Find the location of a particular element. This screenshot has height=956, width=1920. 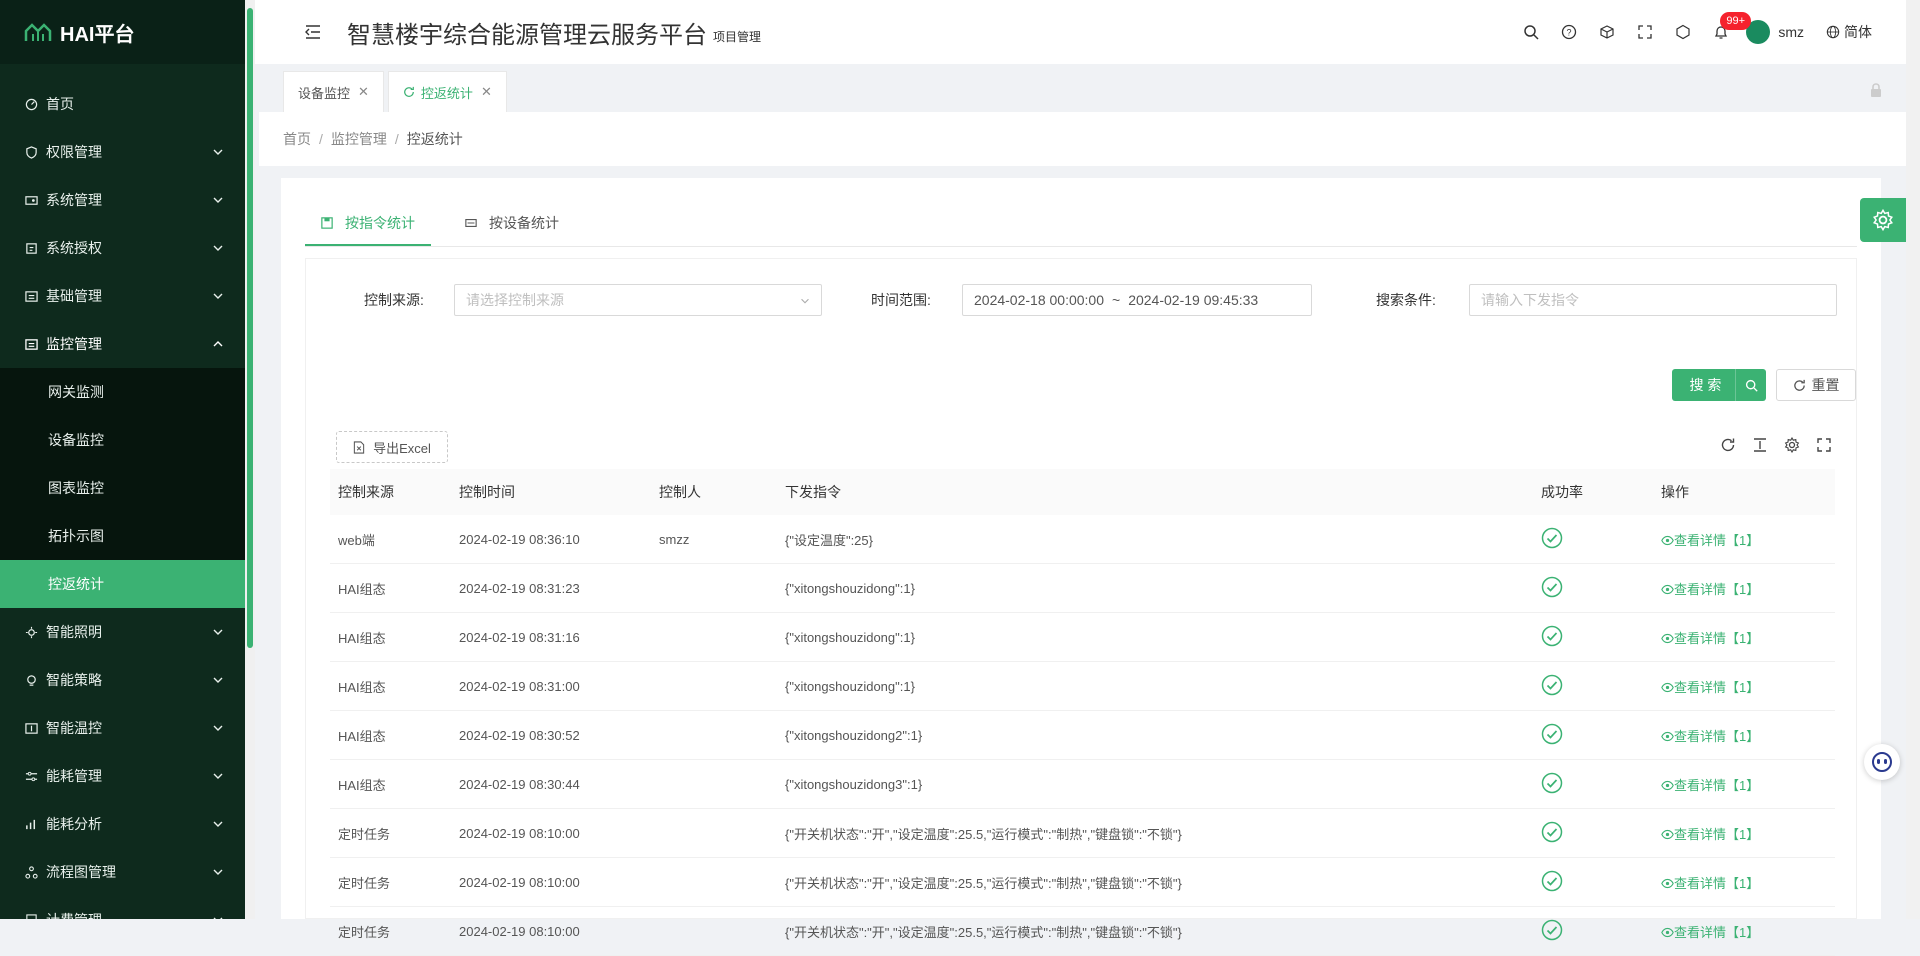

column-header: 操作 is located at coordinates (1744, 492).